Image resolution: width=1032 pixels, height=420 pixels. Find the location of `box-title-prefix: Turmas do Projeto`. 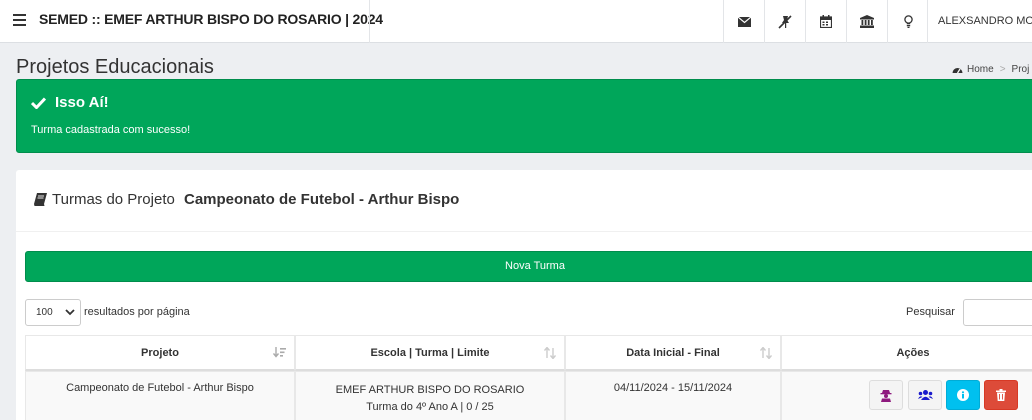

box-title-prefix: Turmas do Projeto is located at coordinates (115, 199).